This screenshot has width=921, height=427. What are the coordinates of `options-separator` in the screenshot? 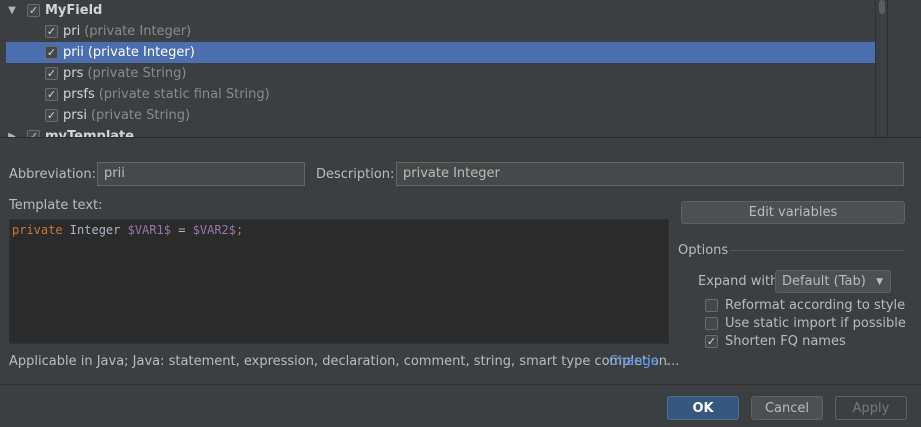 It's located at (817, 250).